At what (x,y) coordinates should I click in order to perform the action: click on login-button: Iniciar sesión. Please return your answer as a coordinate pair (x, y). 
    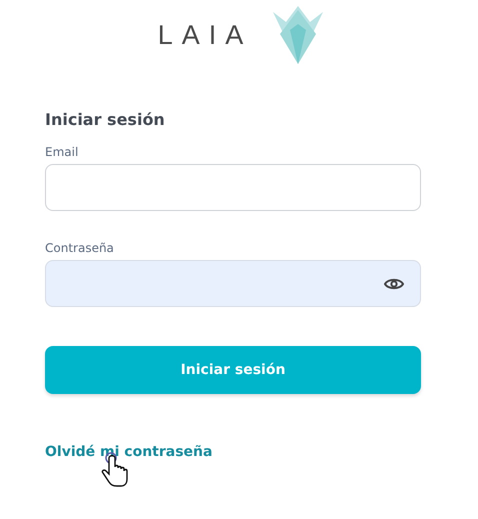
    Looking at the image, I should click on (233, 370).